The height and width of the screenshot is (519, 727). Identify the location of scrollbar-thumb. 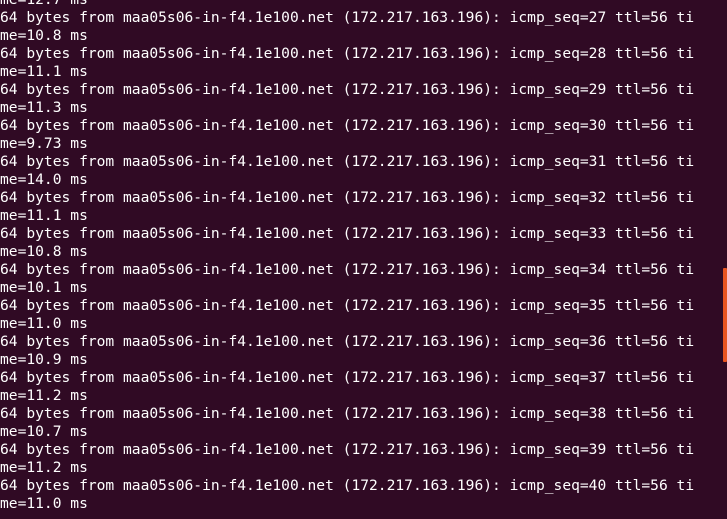
(725, 315).